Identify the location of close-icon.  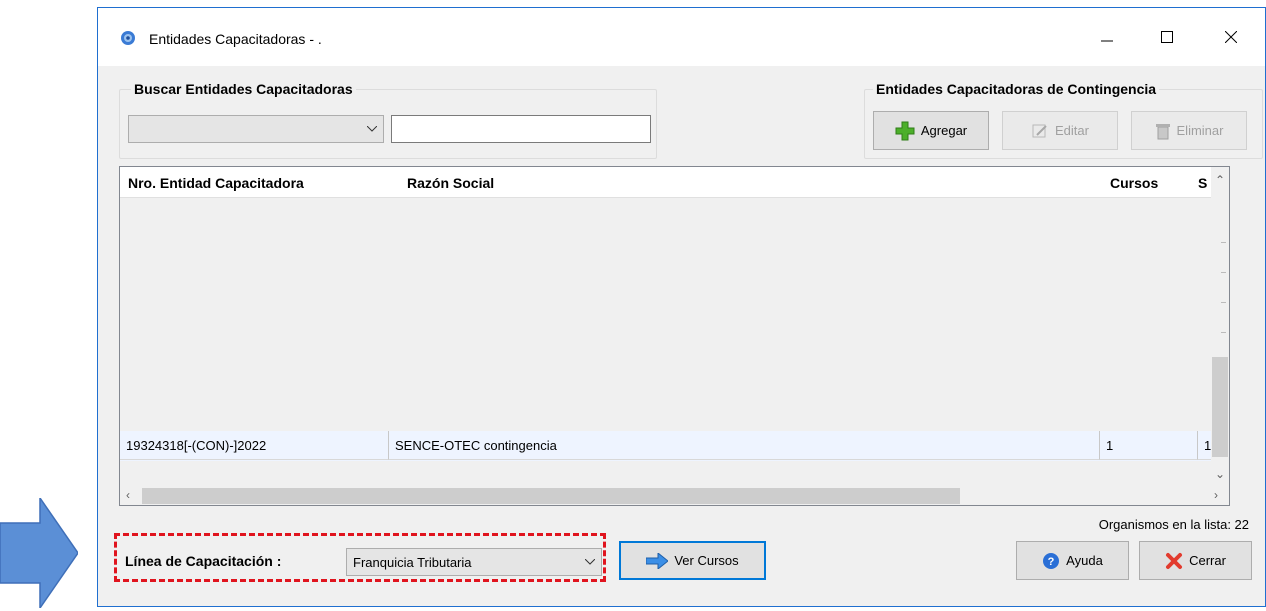
(1231, 37).